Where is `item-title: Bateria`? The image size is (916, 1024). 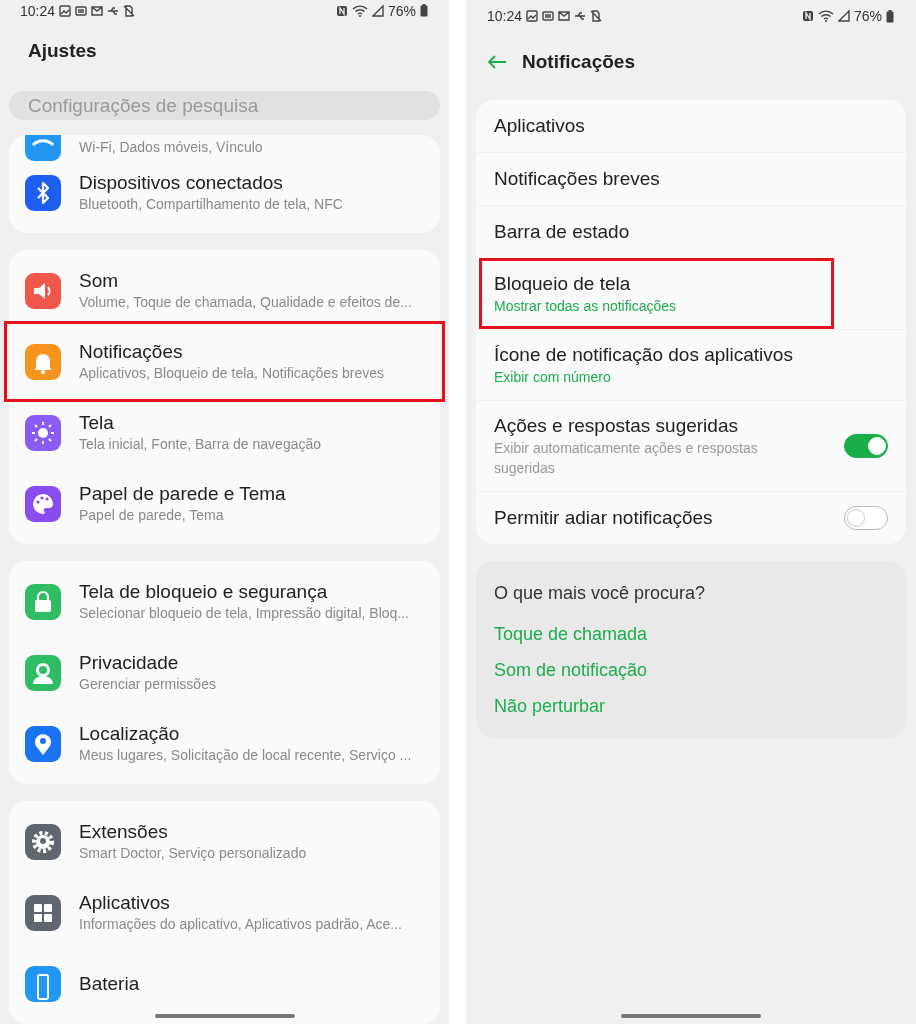
item-title: Bateria is located at coordinates (109, 983).